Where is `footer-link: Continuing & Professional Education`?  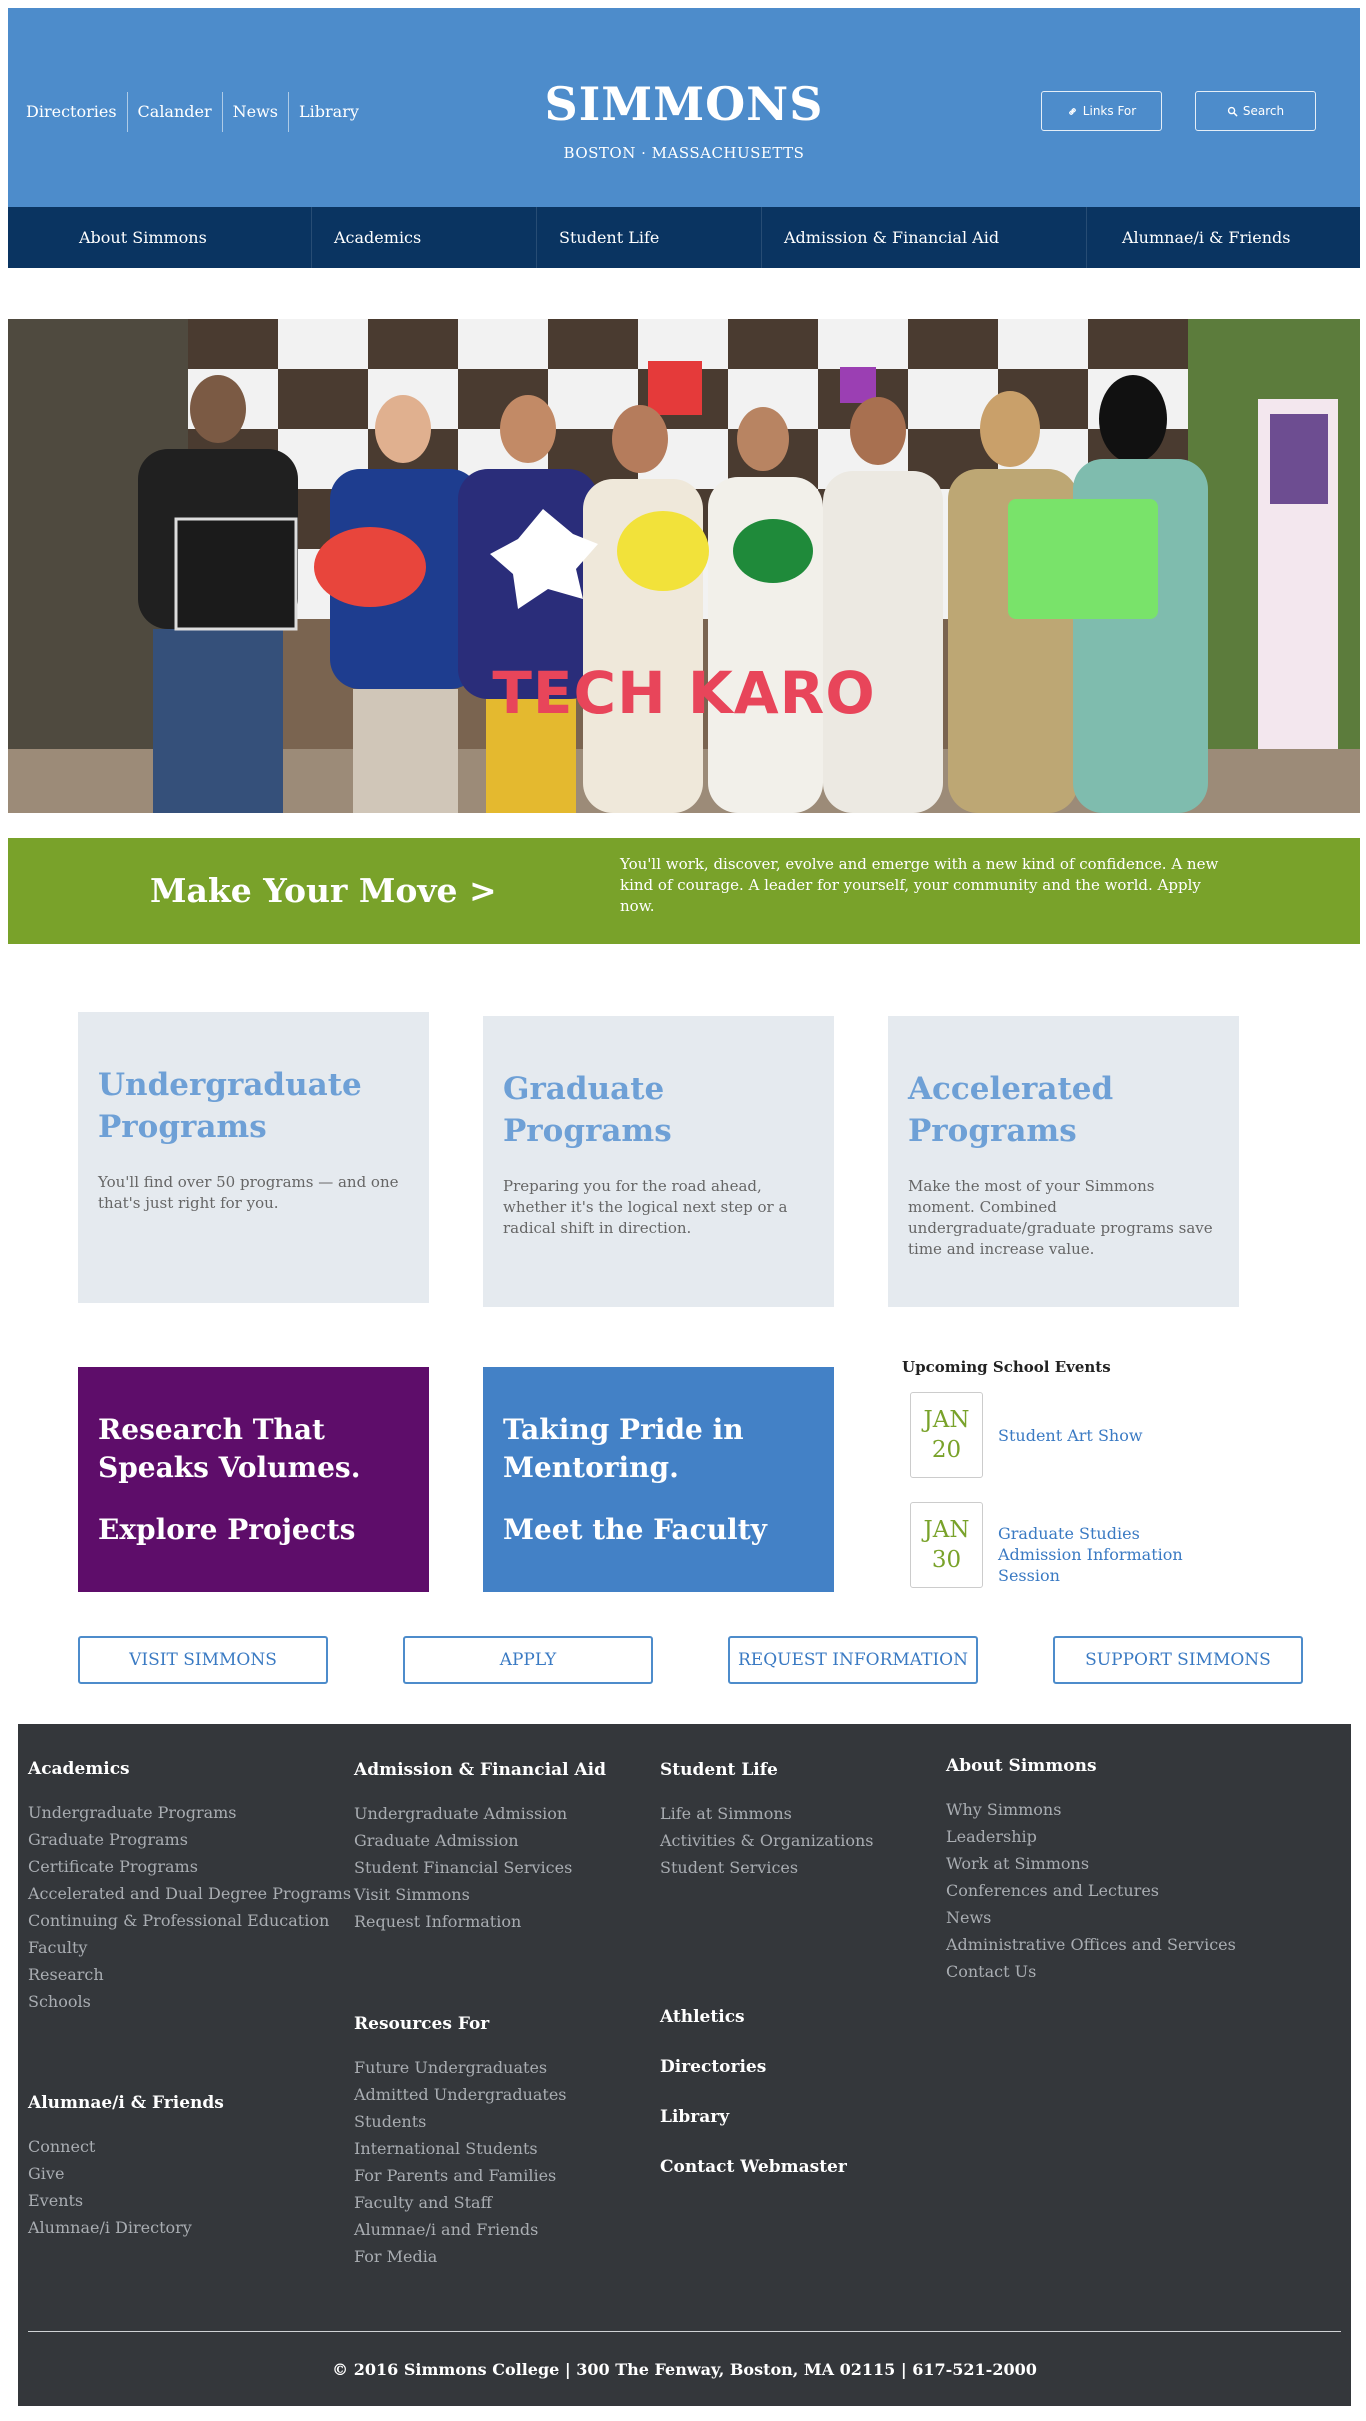
footer-link: Continuing & Professional Education is located at coordinates (189, 1920).